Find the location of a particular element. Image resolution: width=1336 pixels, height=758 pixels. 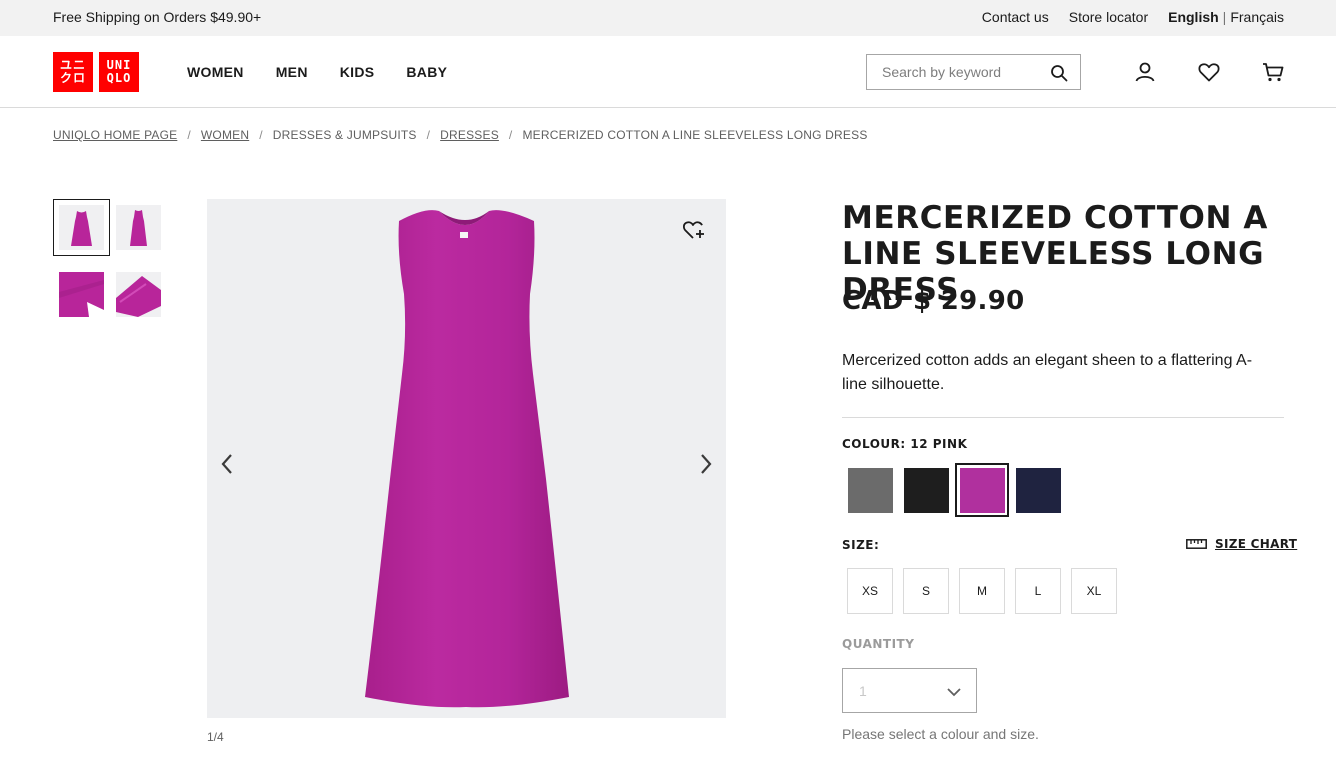

size-chart-link: SIZE CHART is located at coordinates (1241, 544).